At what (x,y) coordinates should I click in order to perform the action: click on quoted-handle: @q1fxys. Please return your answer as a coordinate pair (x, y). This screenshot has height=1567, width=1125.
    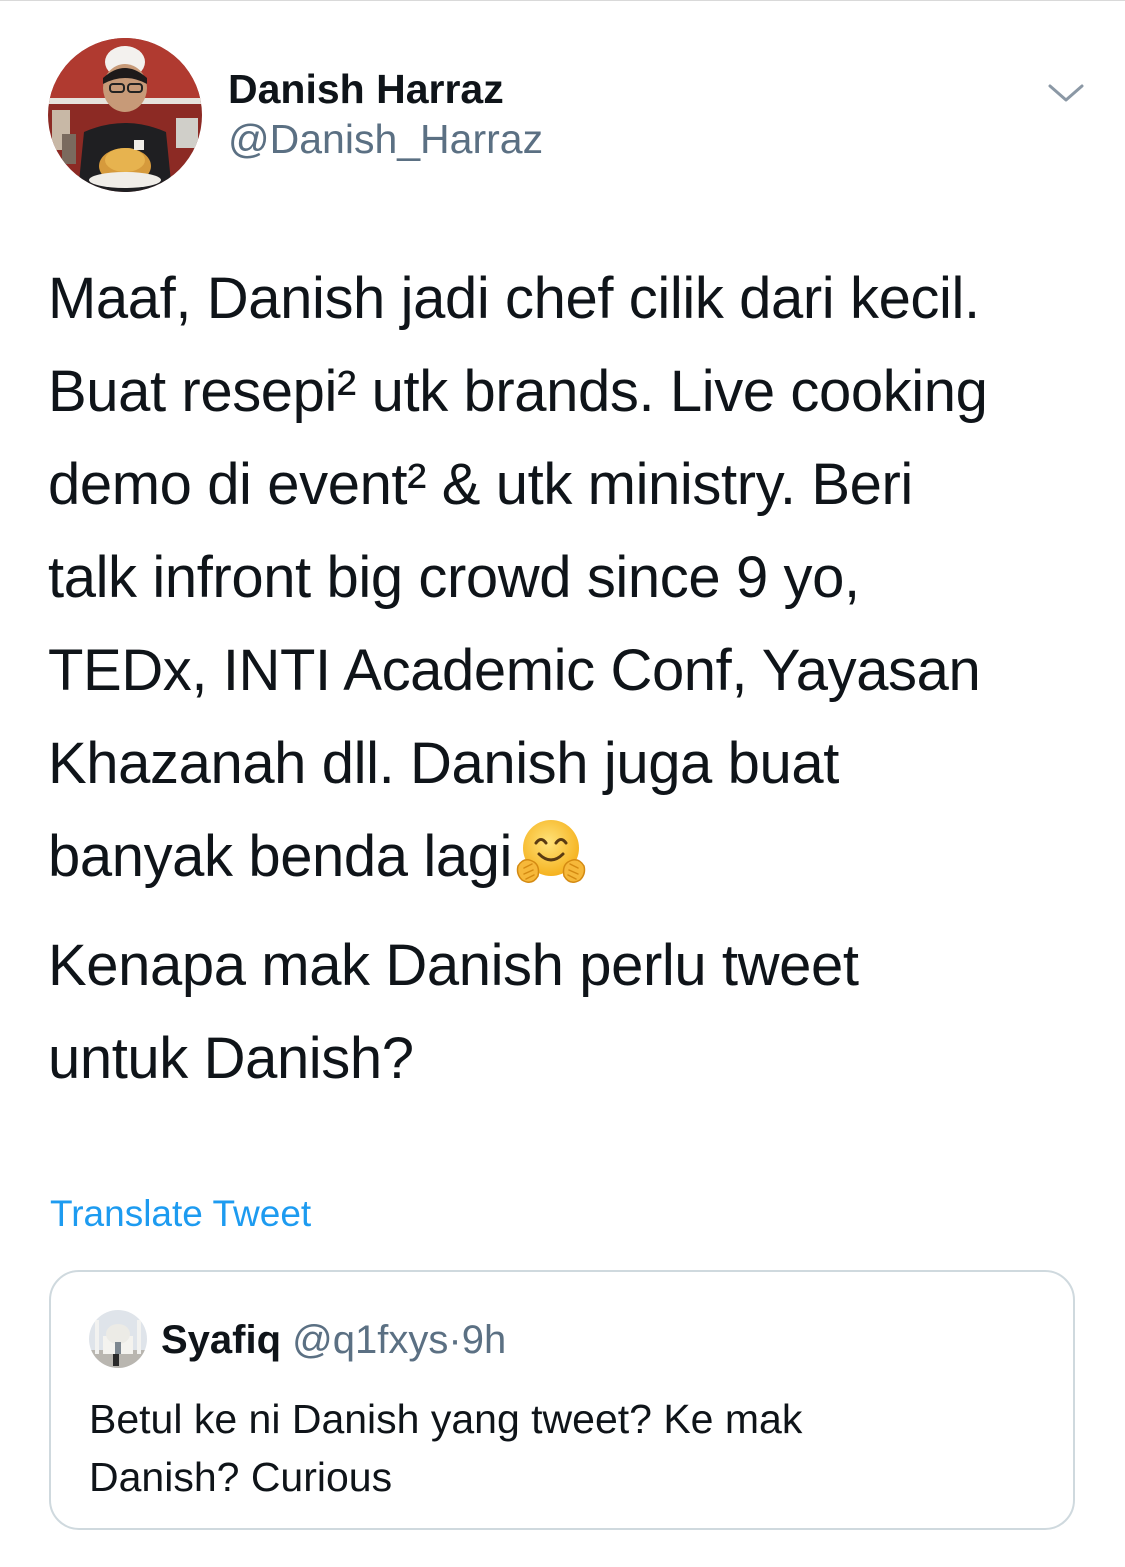
    Looking at the image, I should click on (370, 1340).